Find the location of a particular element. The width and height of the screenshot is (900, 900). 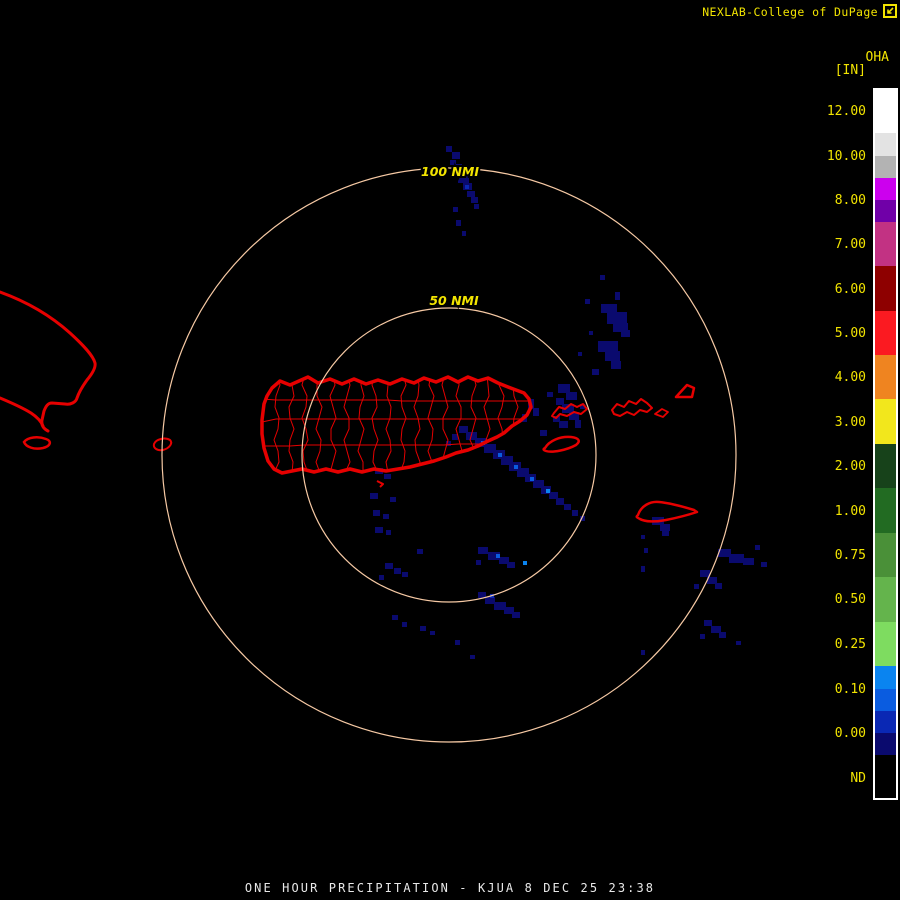

legend-tick-label: 7.00 is located at coordinates (850, 244).